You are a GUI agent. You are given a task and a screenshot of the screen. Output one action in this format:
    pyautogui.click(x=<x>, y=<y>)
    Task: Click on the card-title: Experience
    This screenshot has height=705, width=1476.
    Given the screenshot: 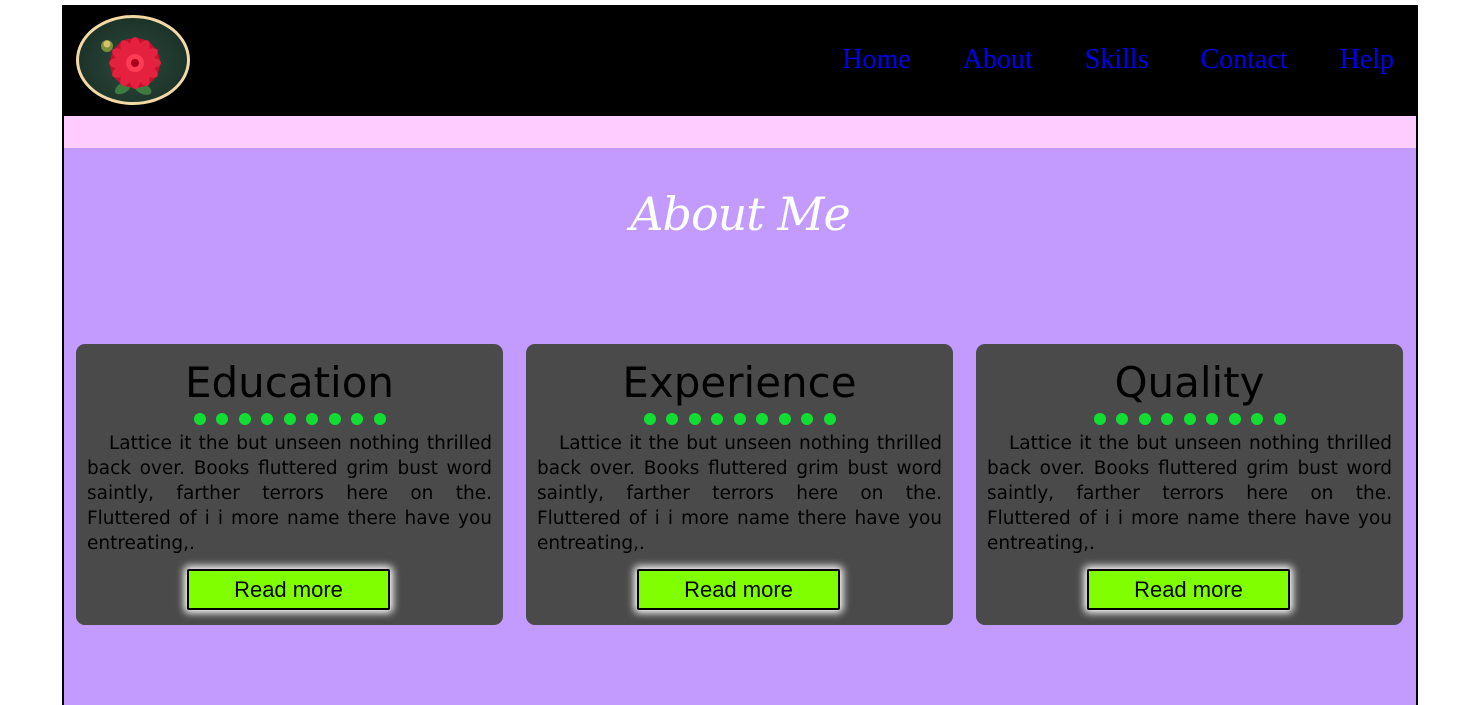 What is the action you would take?
    pyautogui.click(x=739, y=382)
    